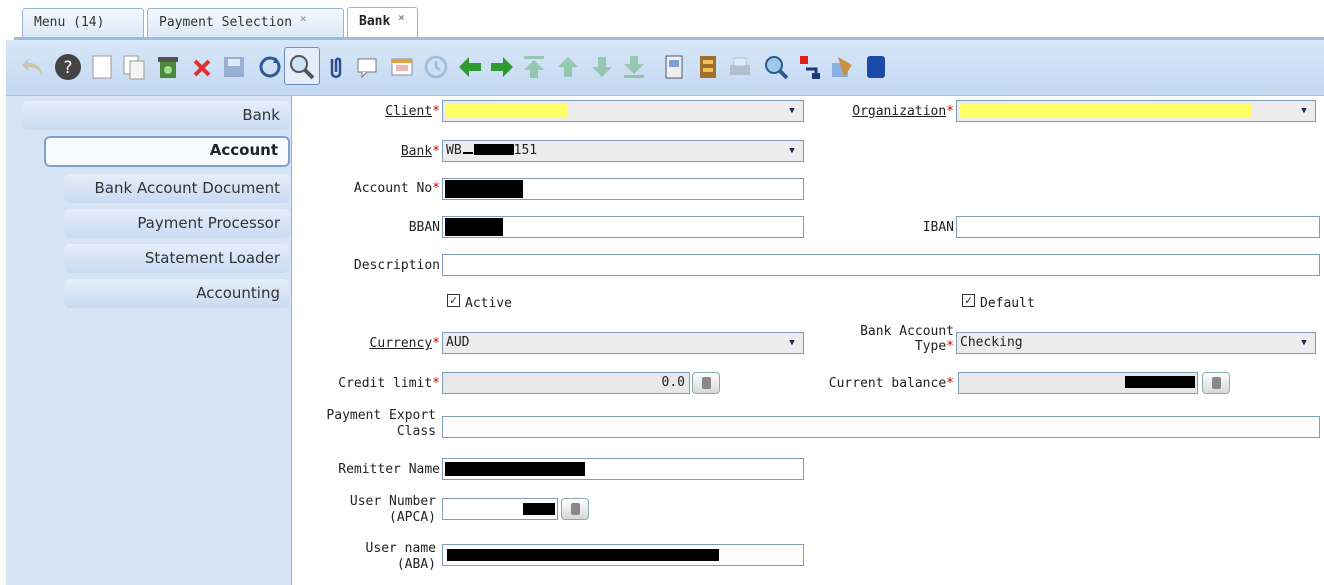 This screenshot has height=585, width=1324. I want to click on next-record-icon, so click(502, 67).